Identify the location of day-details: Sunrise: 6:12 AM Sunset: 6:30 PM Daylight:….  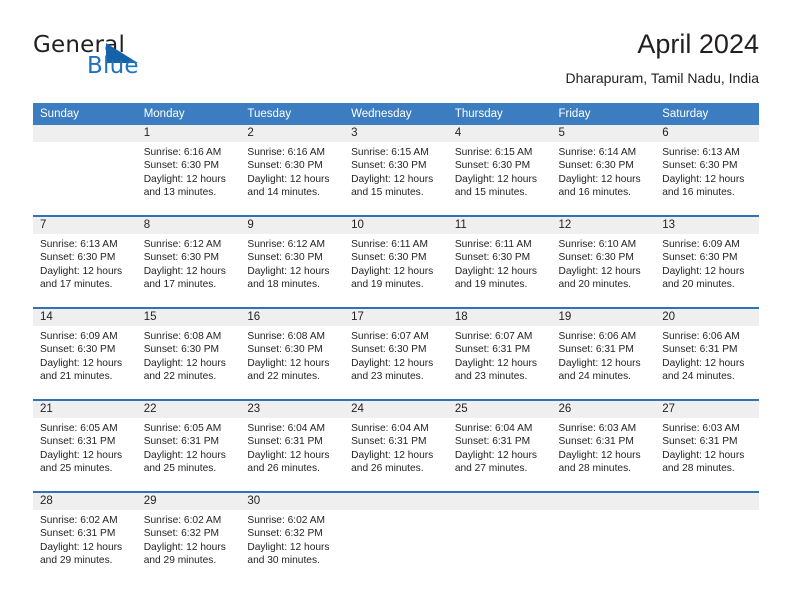
(189, 263).